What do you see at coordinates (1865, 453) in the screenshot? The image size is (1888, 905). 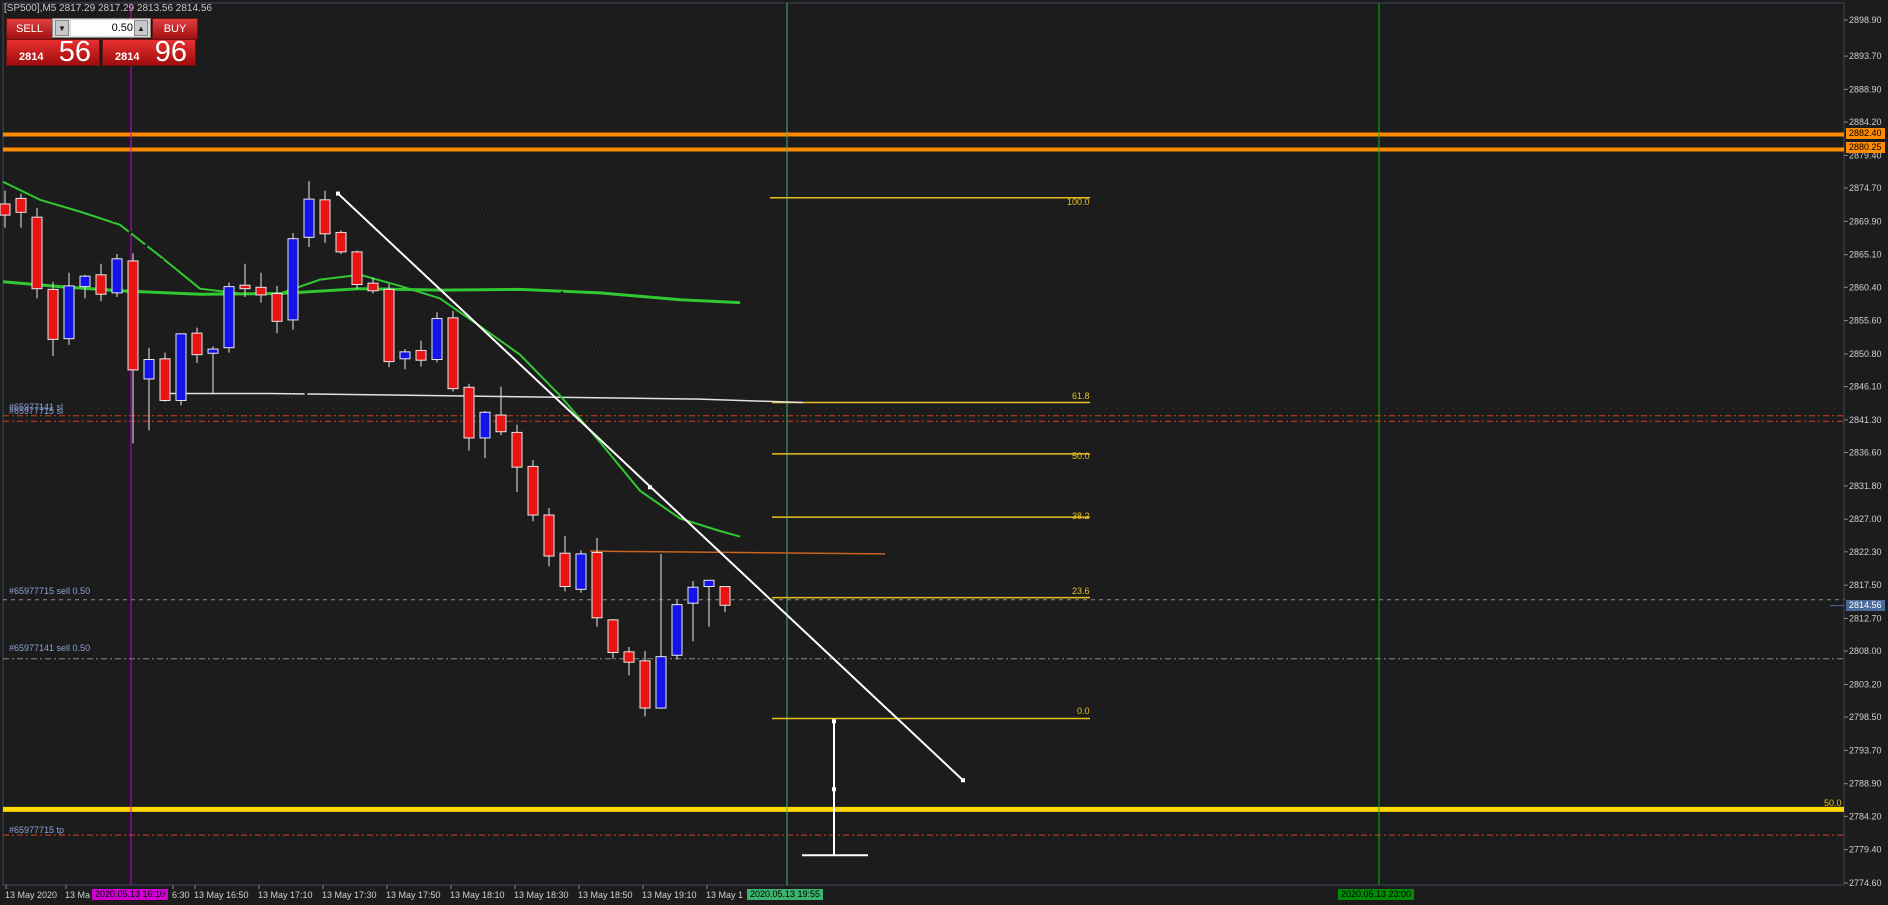 I see `price-axis-label: 2836.60` at bounding box center [1865, 453].